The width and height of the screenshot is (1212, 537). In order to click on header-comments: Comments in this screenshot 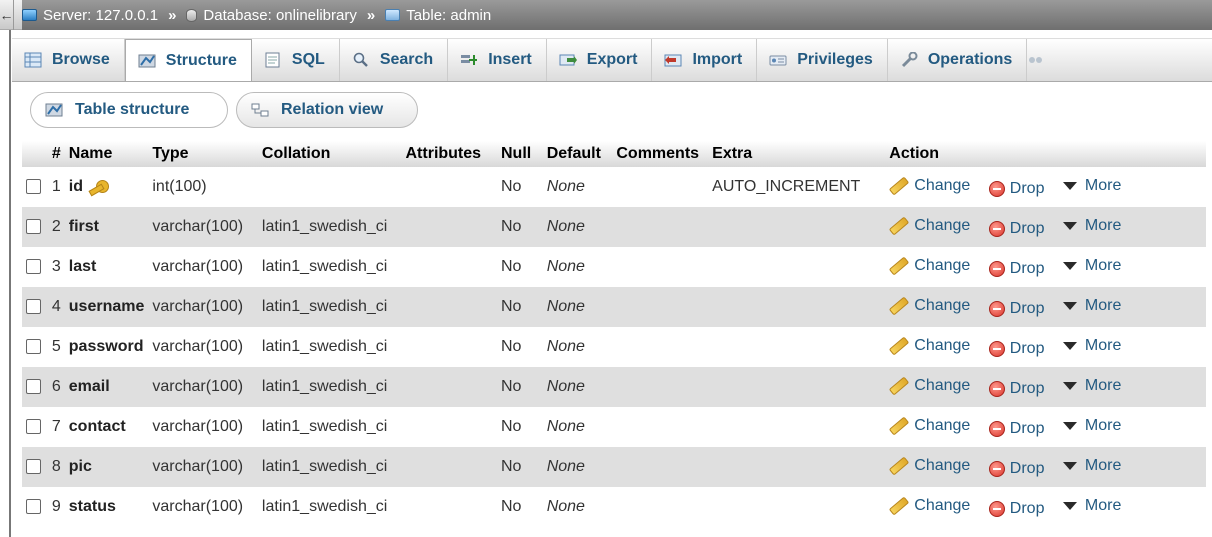, I will do `click(660, 154)`.